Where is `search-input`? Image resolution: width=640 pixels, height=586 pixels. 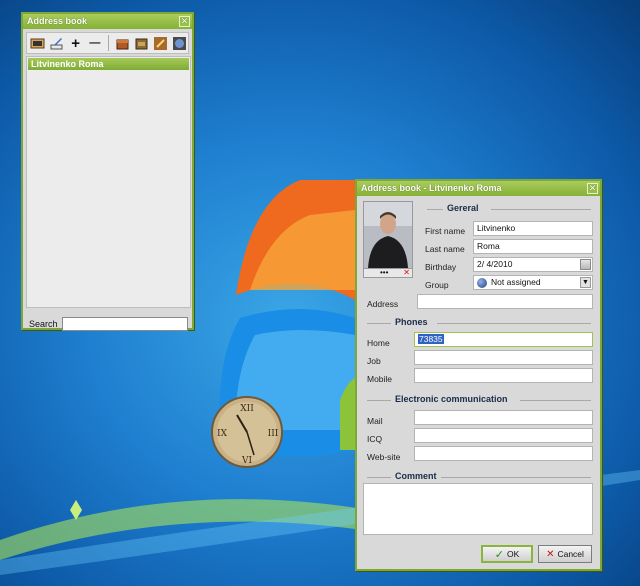
search-input is located at coordinates (124, 324).